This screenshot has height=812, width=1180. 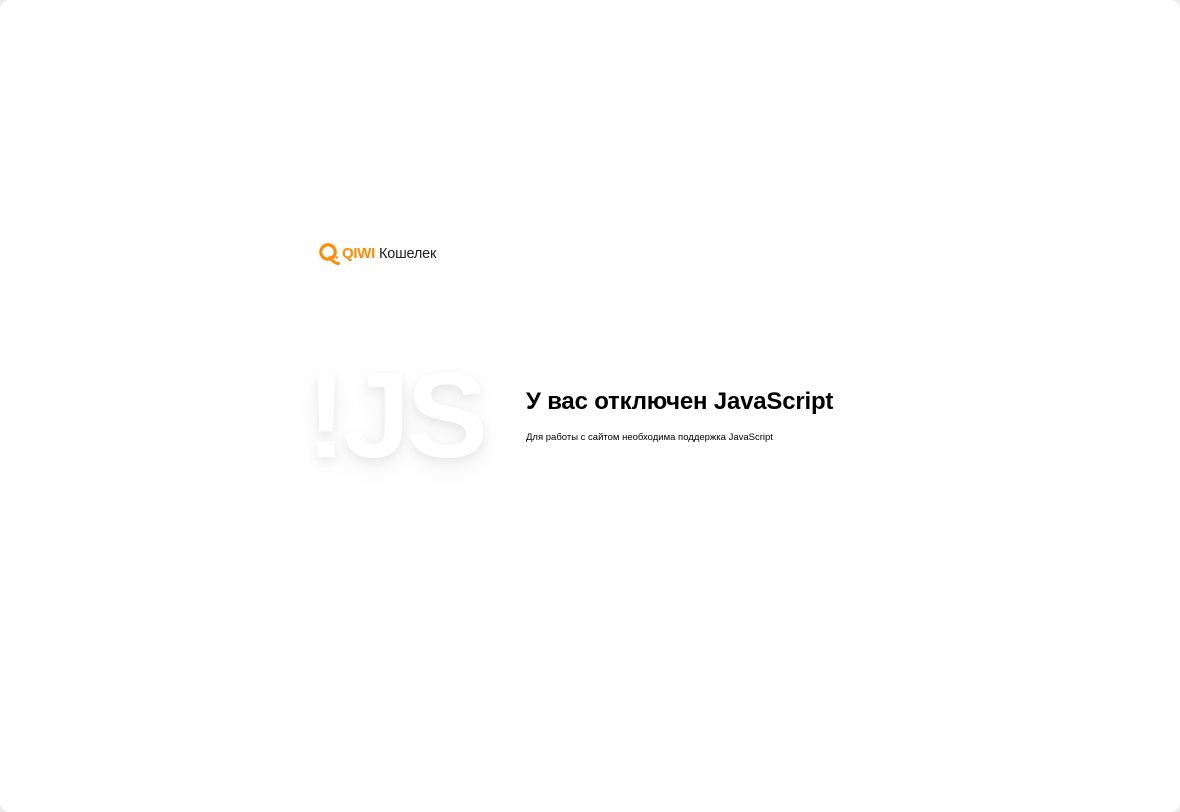 What do you see at coordinates (329, 254) in the screenshot?
I see `qiwi-logo-icon` at bounding box center [329, 254].